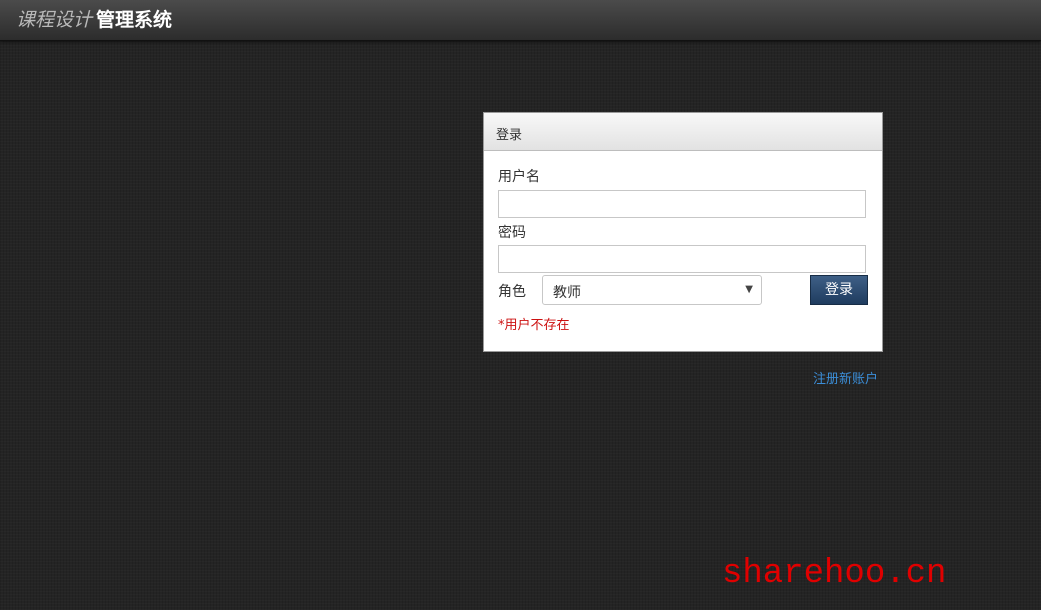  What do you see at coordinates (519, 177) in the screenshot?
I see `username-label: 用户名` at bounding box center [519, 177].